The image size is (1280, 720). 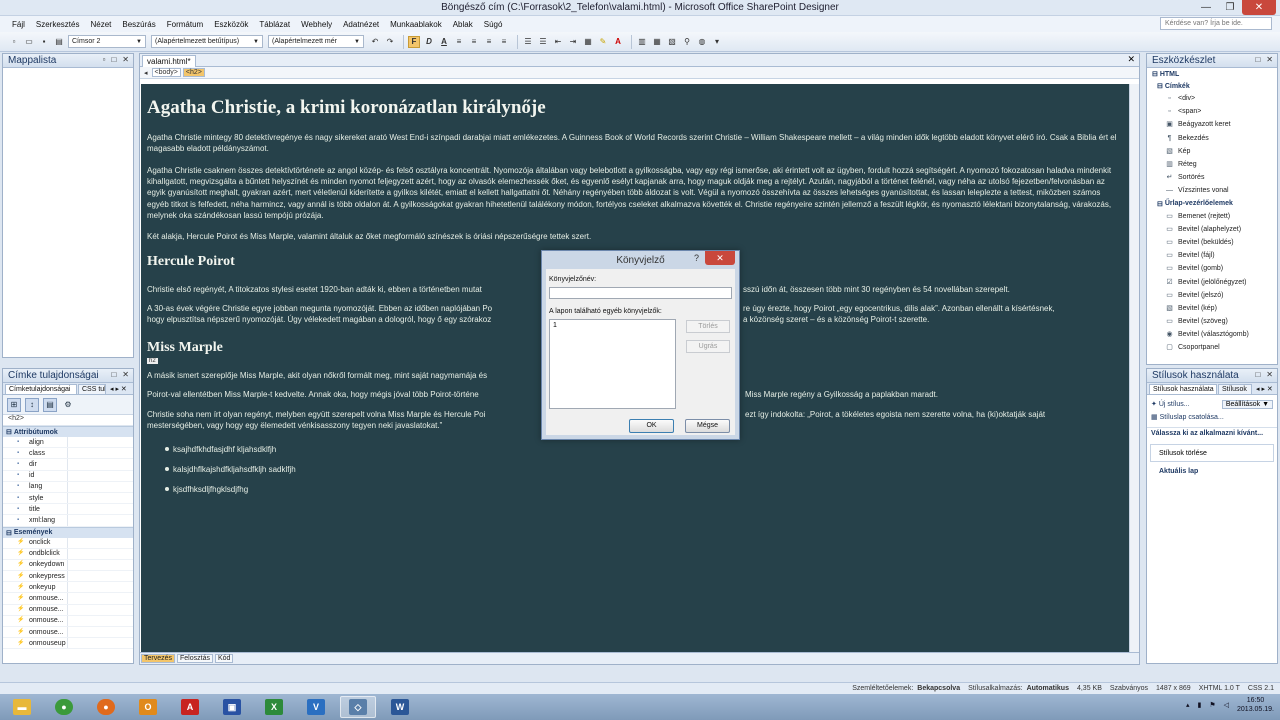 I want to click on excel-taskbar-button: X, so click(x=274, y=707).